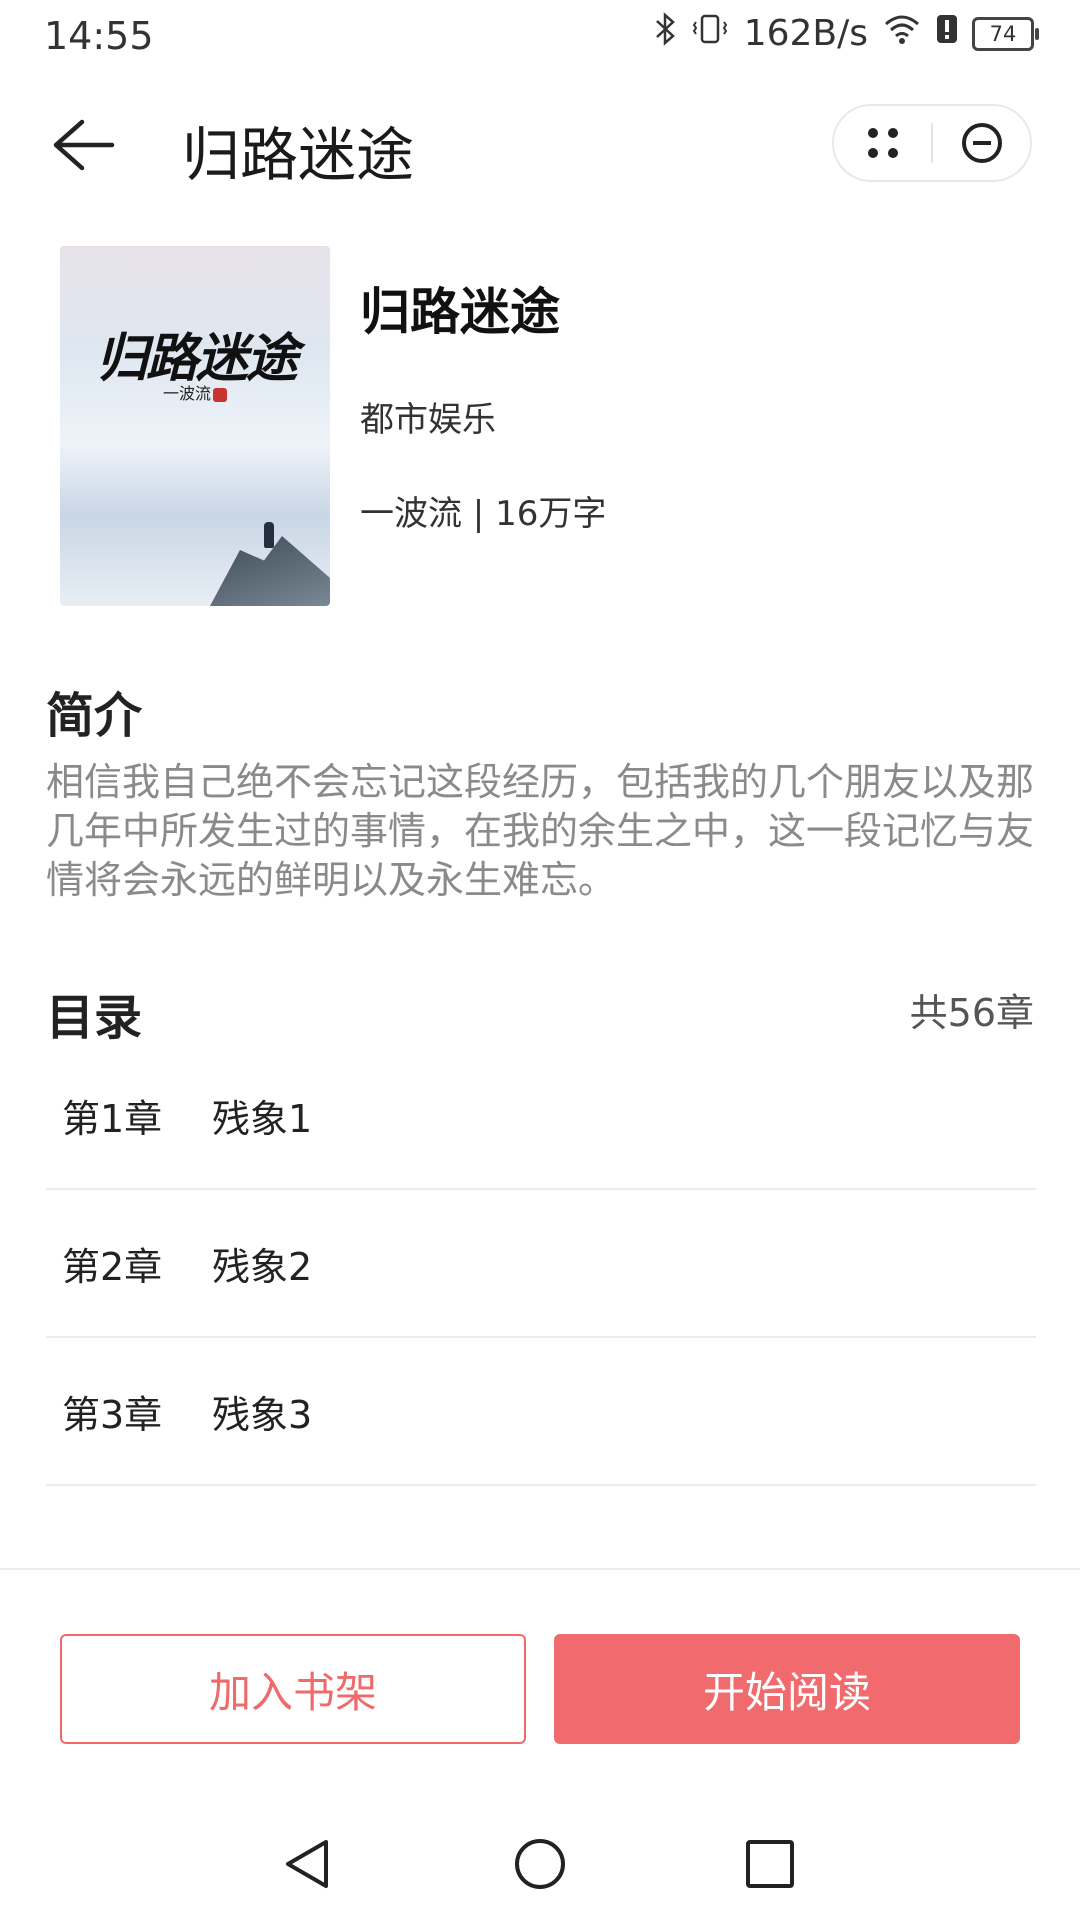 This screenshot has height=1920, width=1080. I want to click on back-button, so click(83, 145).